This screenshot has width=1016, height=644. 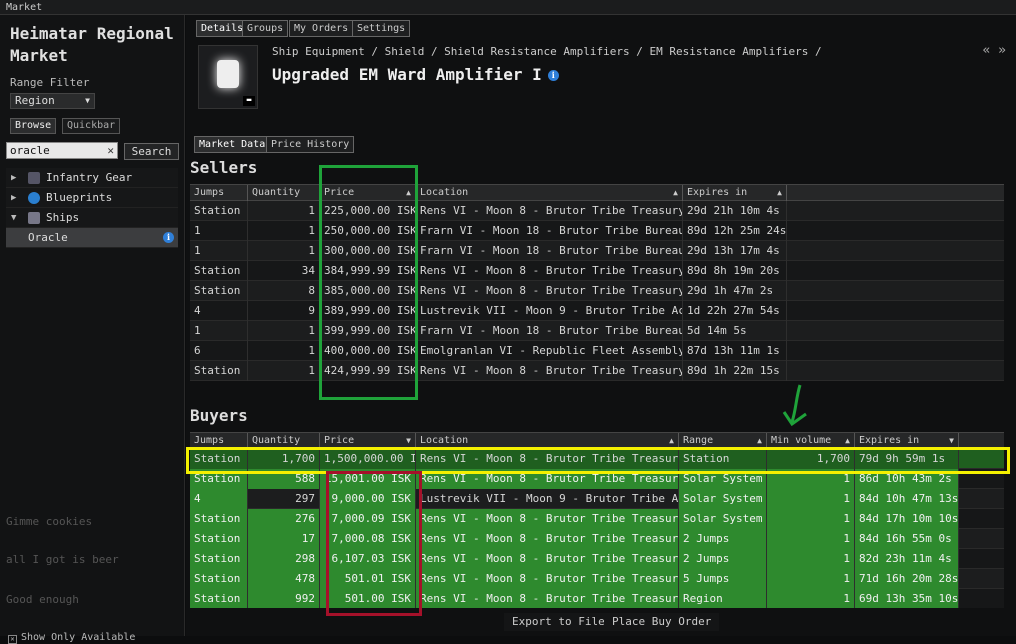 What do you see at coordinates (284, 499) in the screenshot?
I see `table-cell: 297` at bounding box center [284, 499].